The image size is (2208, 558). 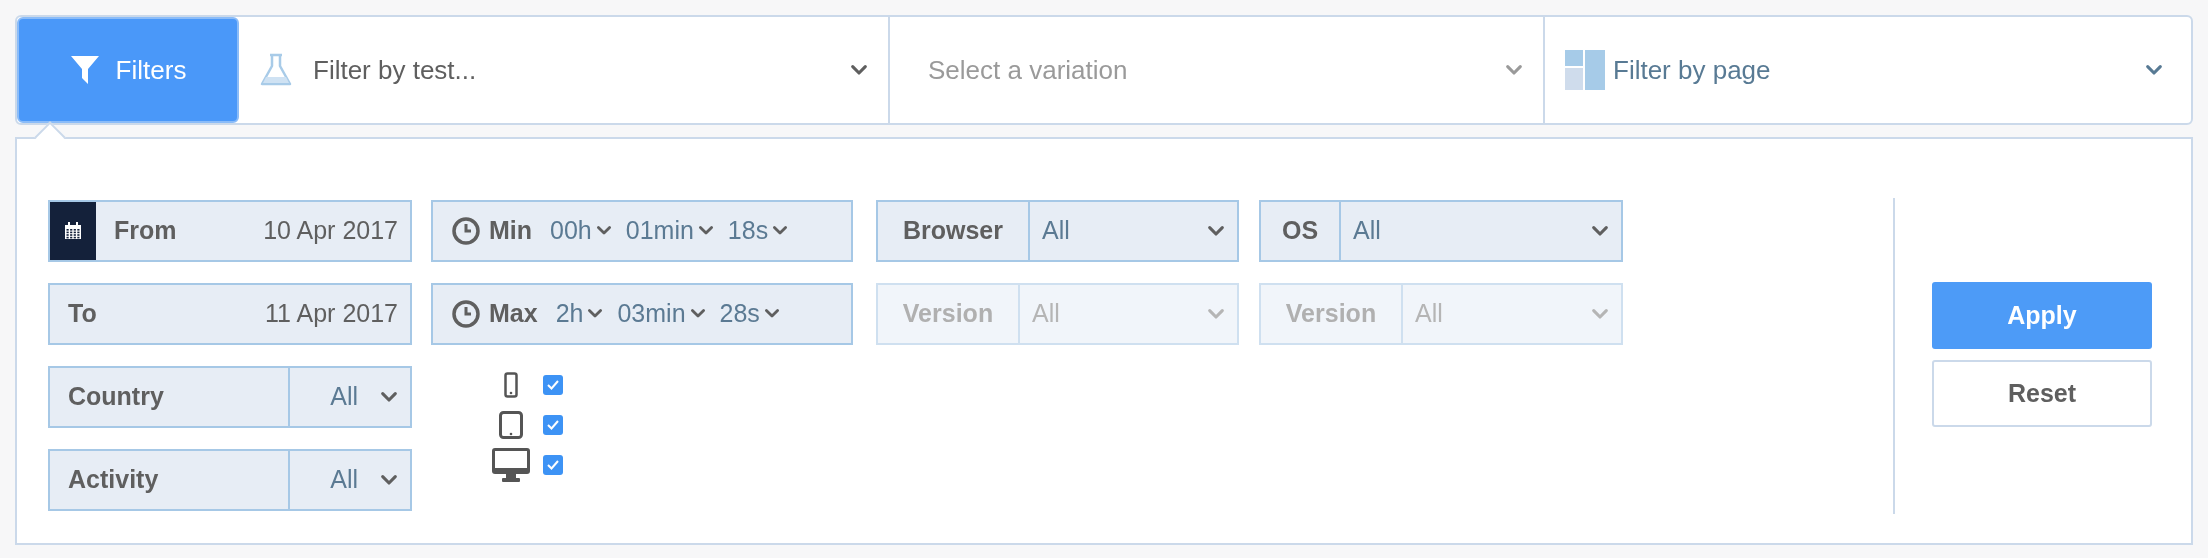 What do you see at coordinates (758, 231) in the screenshot?
I see `time-dropdown: 18s` at bounding box center [758, 231].